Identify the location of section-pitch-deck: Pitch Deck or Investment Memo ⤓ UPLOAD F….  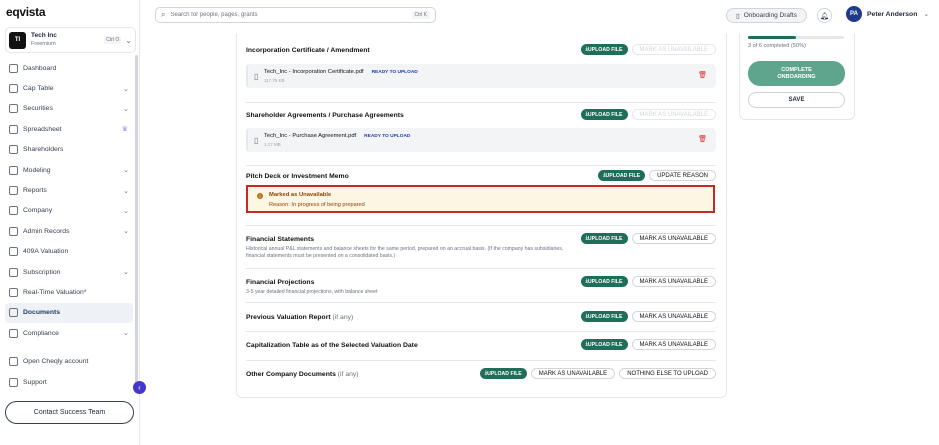
(481, 175).